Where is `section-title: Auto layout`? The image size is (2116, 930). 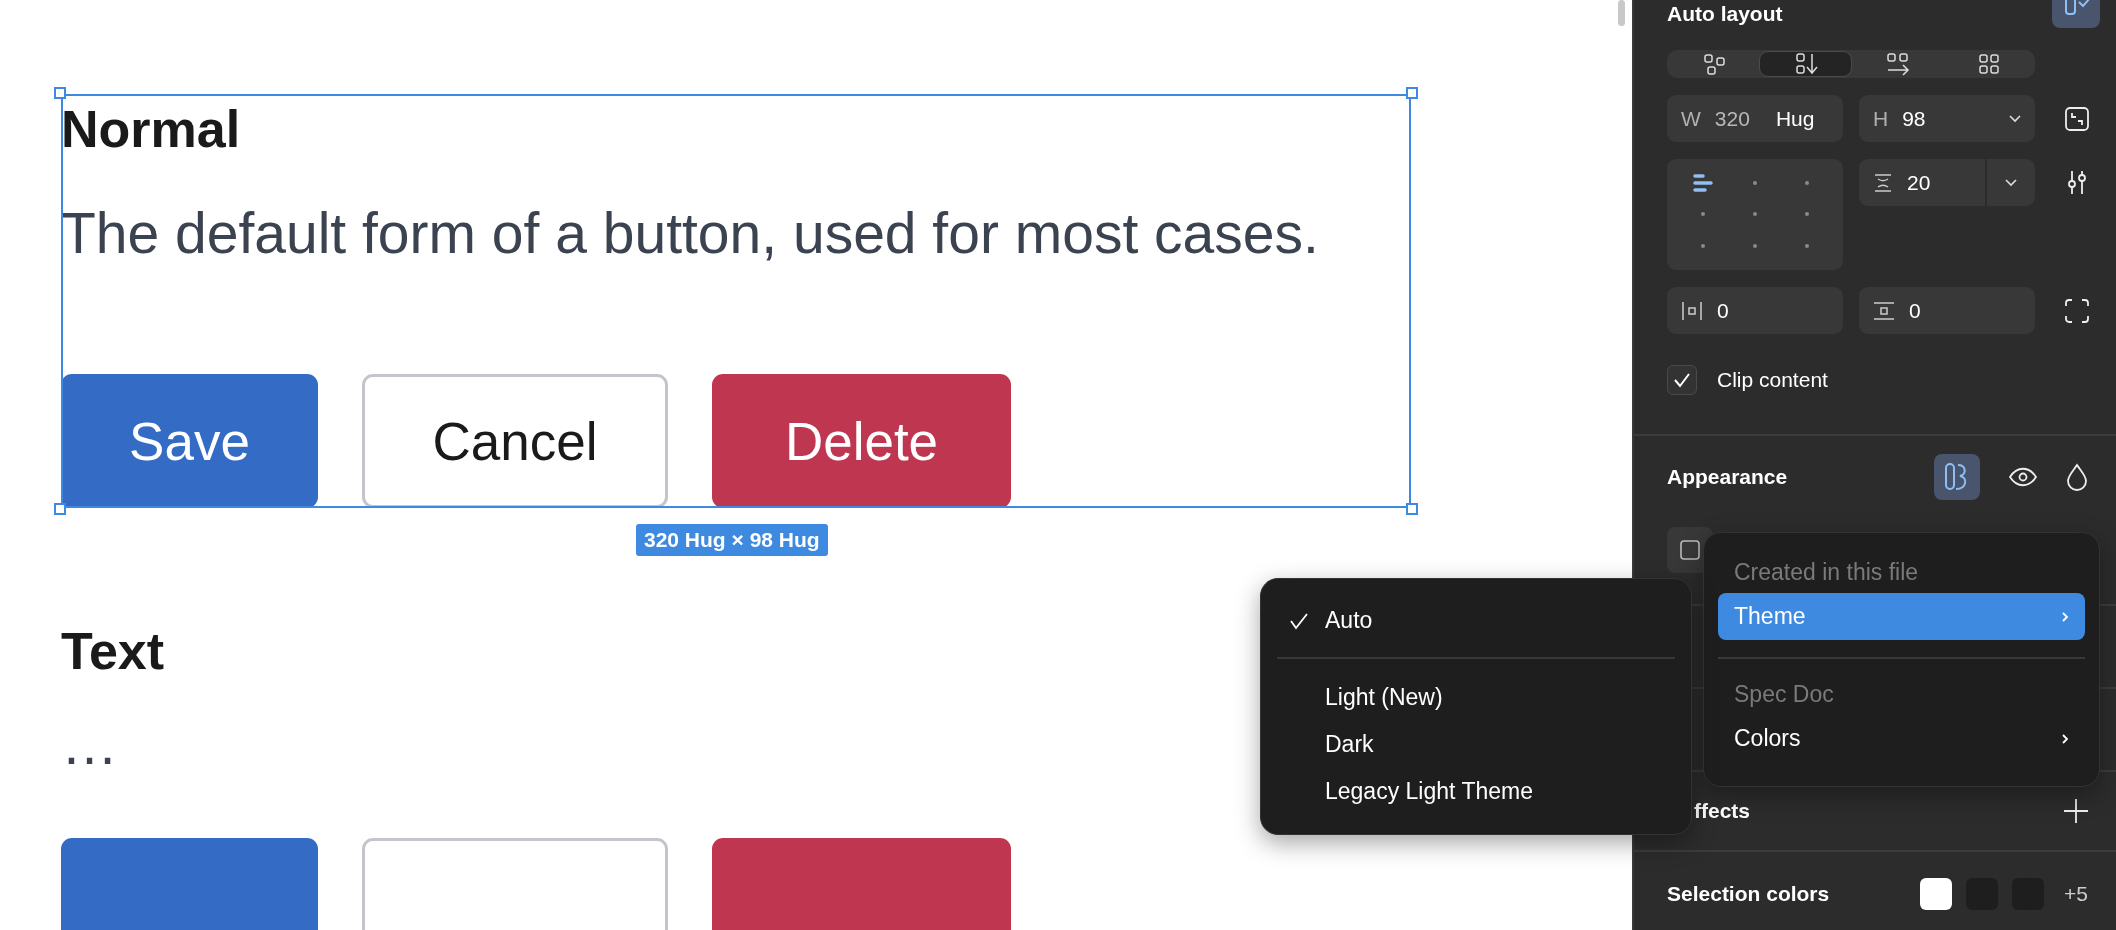 section-title: Auto layout is located at coordinates (1725, 14).